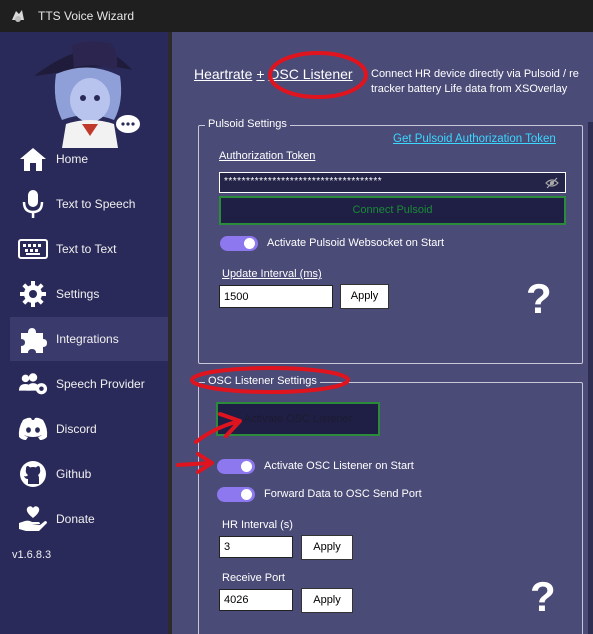  I want to click on hr-interval-input, so click(256, 547).